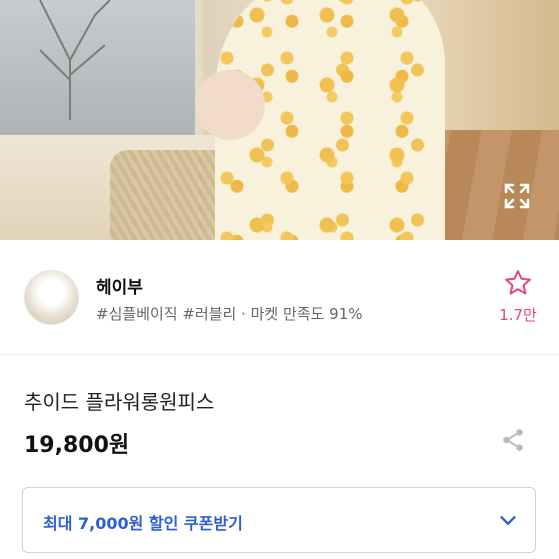  What do you see at coordinates (119, 402) in the screenshot?
I see `product-title: 추이드 플라워롱원피스` at bounding box center [119, 402].